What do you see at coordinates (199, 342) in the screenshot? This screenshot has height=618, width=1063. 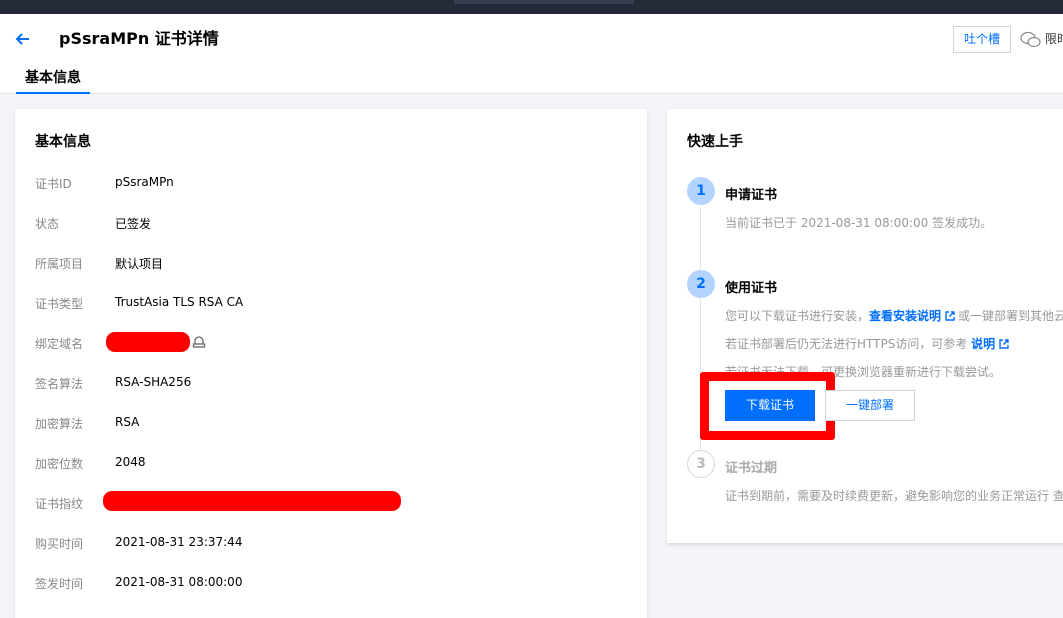 I see `security-icon` at bounding box center [199, 342].